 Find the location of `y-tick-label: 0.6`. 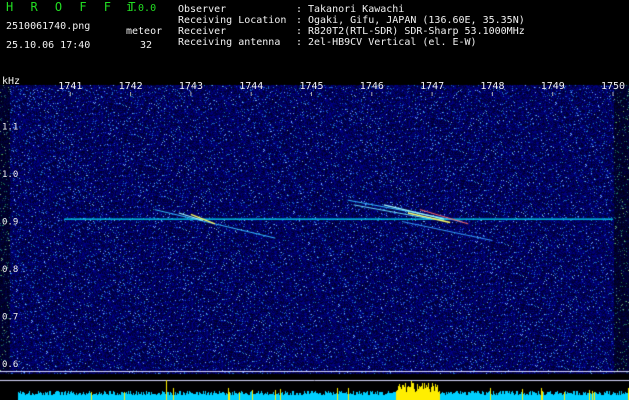

y-tick-label: 0.6 is located at coordinates (10, 365).